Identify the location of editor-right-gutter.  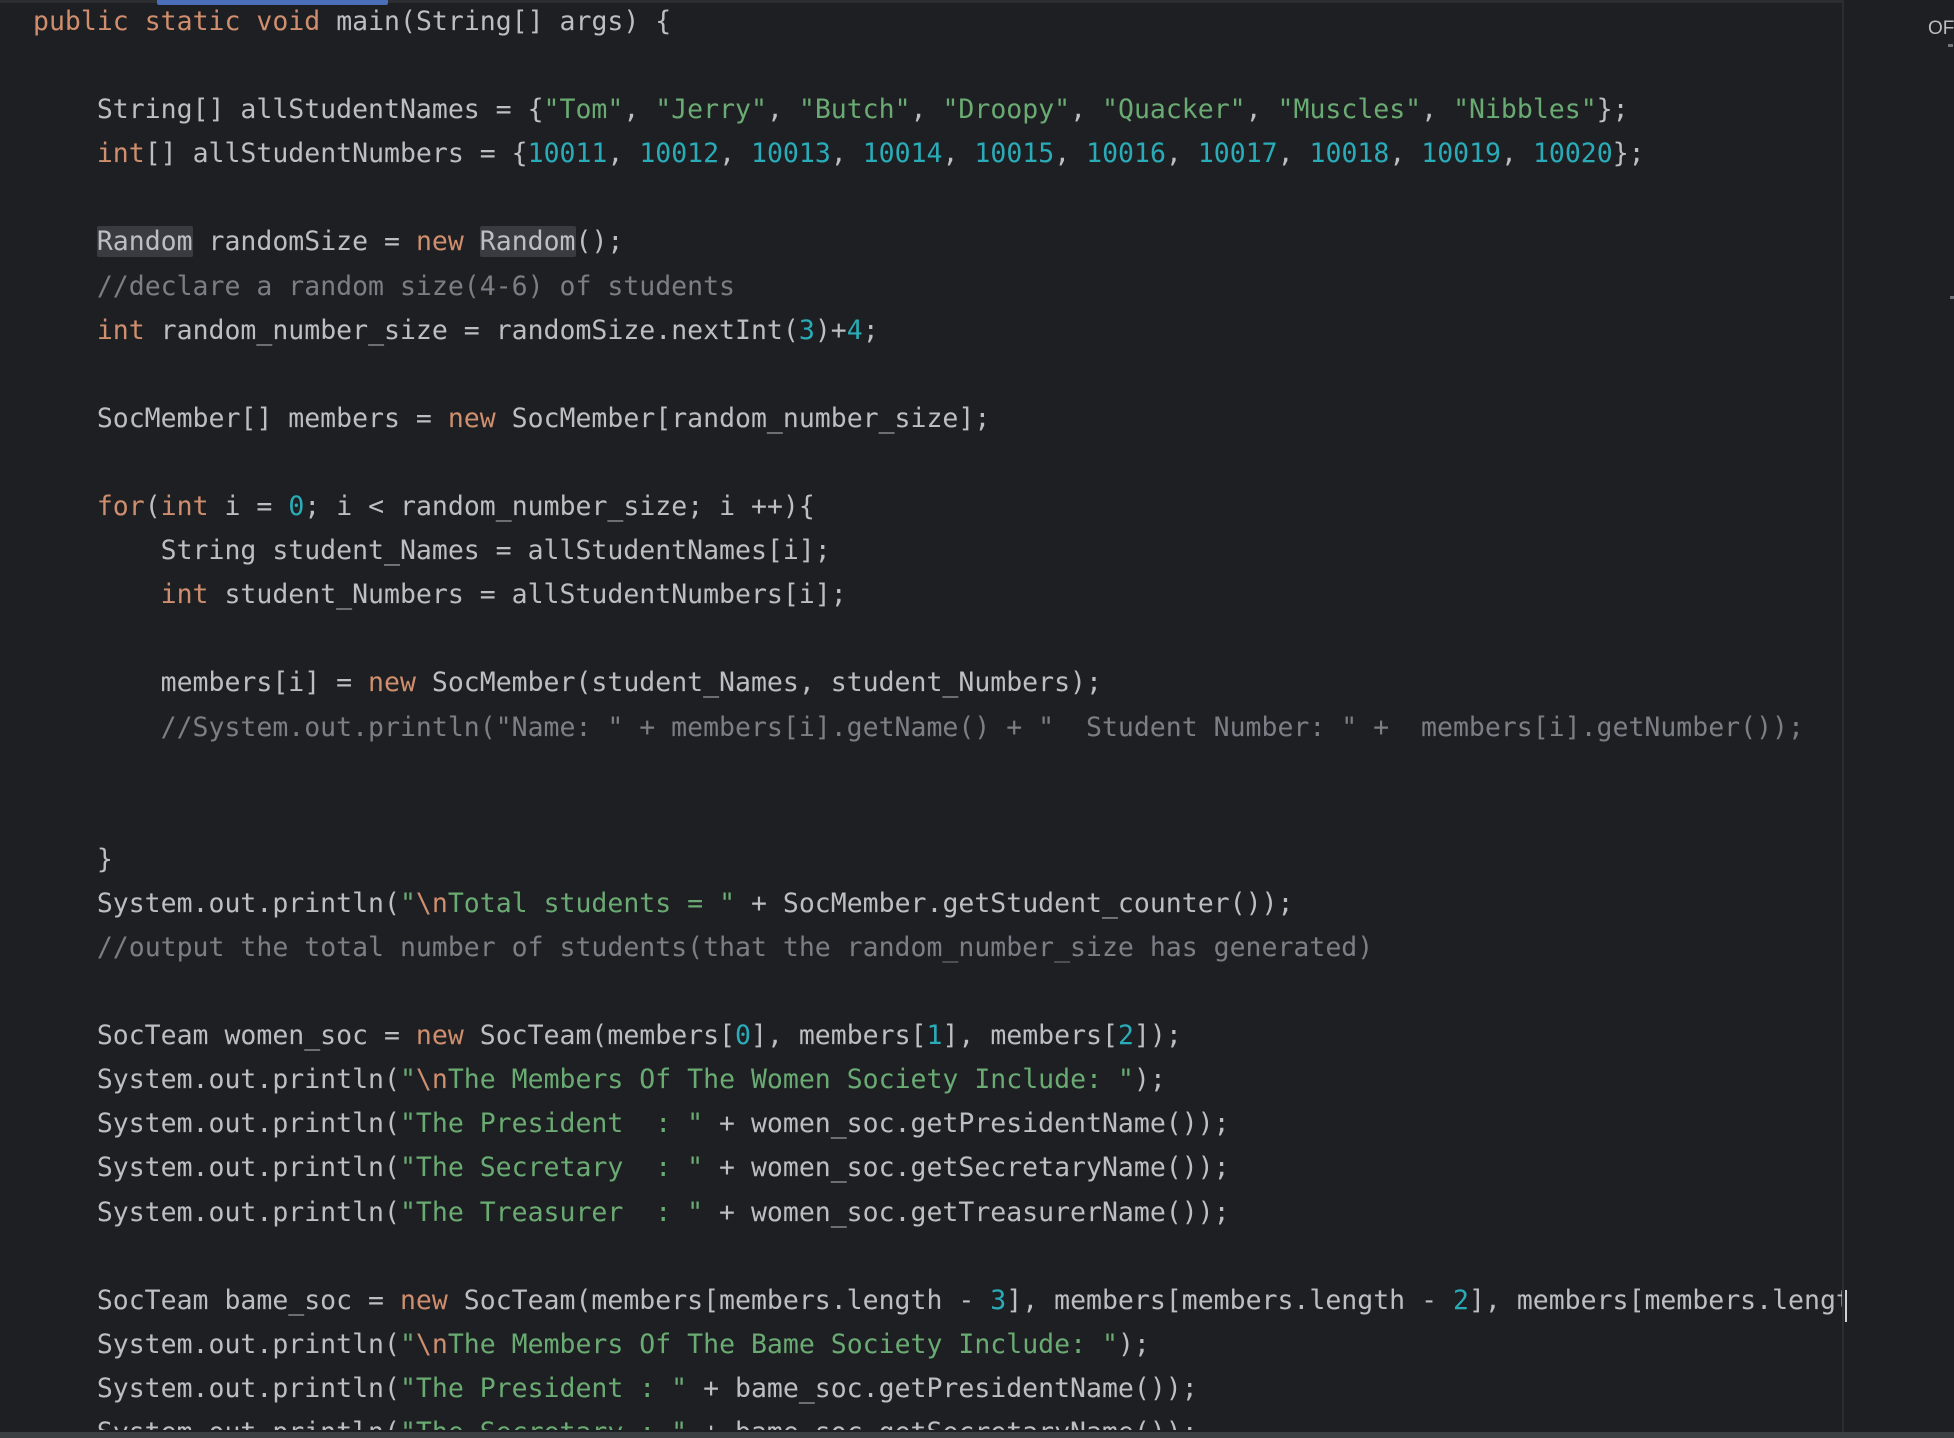
(1899, 716).